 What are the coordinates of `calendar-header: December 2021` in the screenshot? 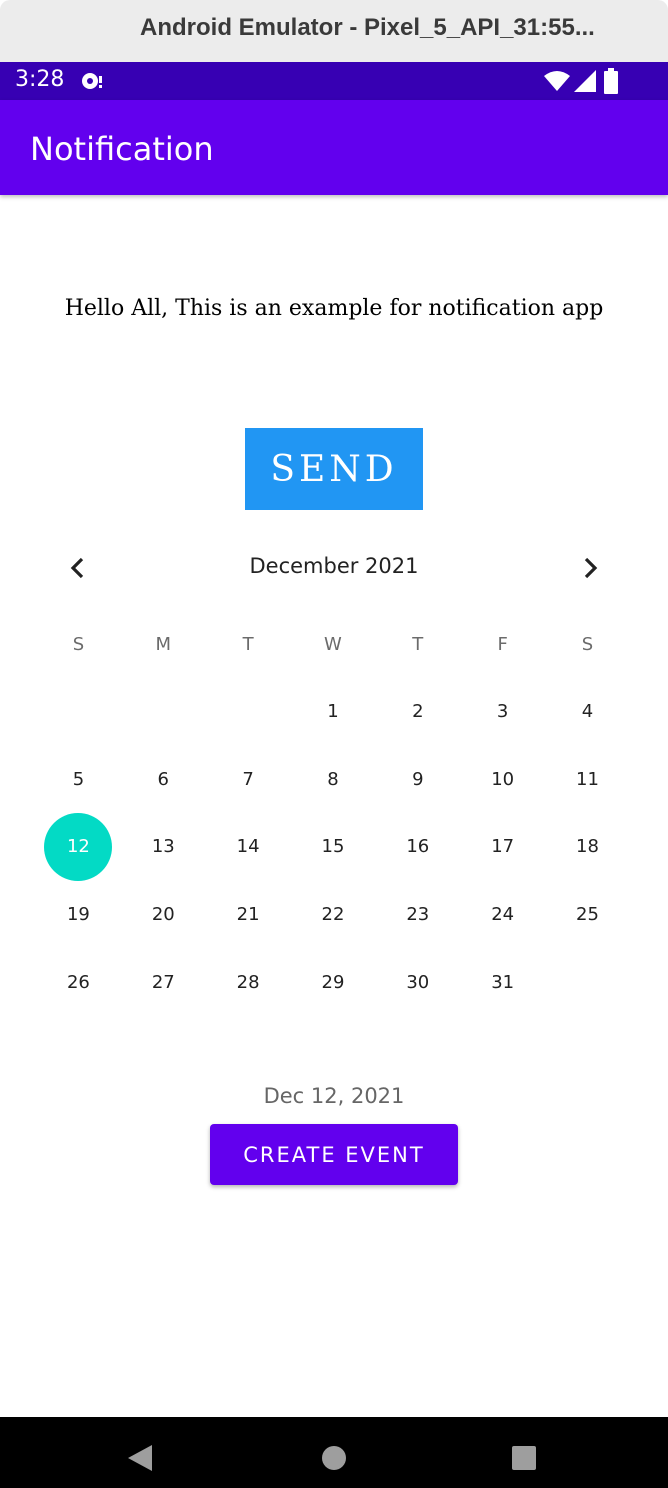 It's located at (334, 568).